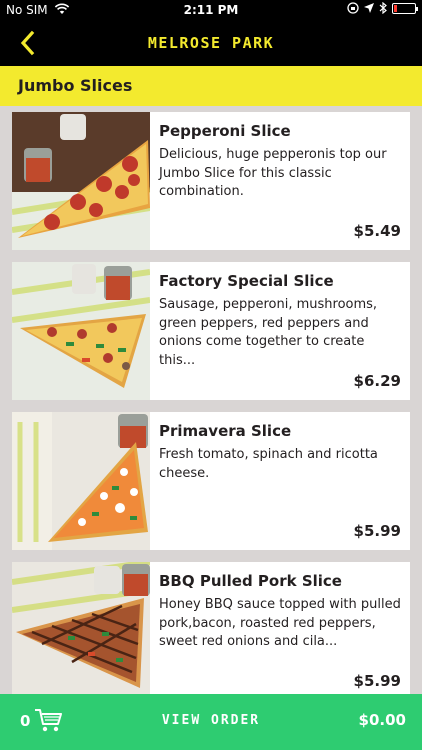  I want to click on item-name: Primavera Slice, so click(225, 431).